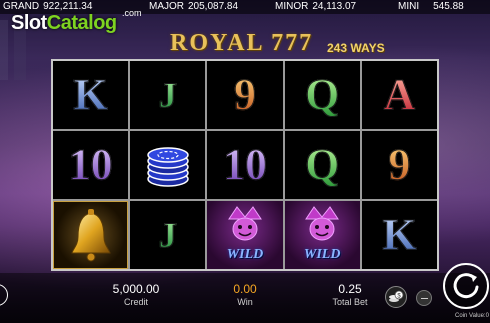  I want to click on win-value: 0.00, so click(245, 289).